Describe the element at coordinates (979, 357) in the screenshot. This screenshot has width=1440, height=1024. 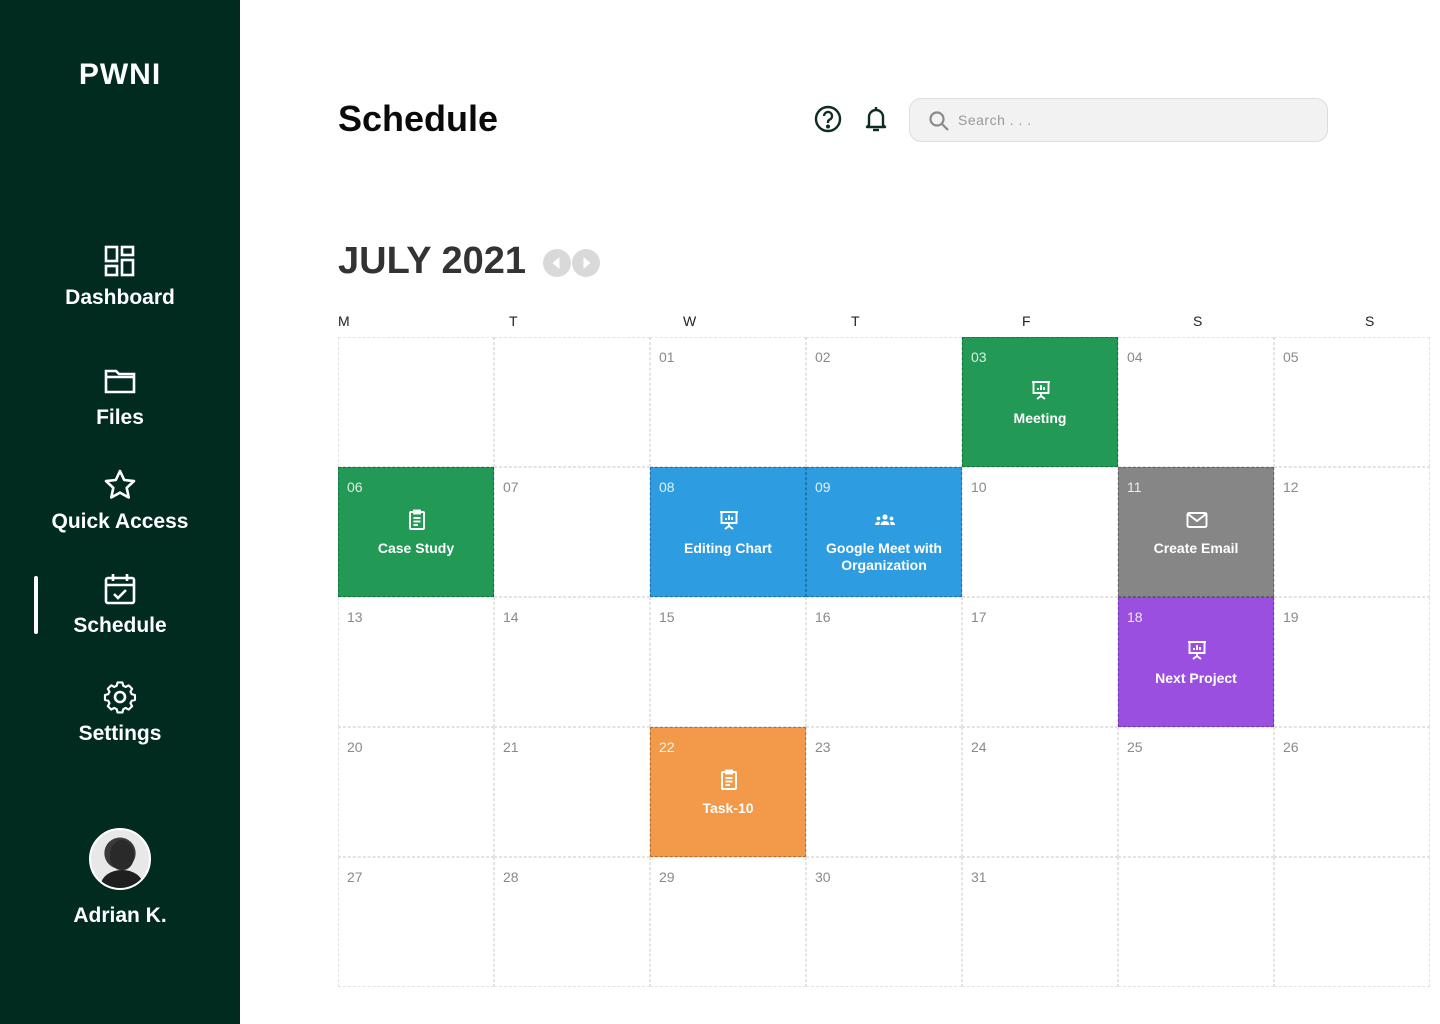
I see `day-number: 03` at that location.